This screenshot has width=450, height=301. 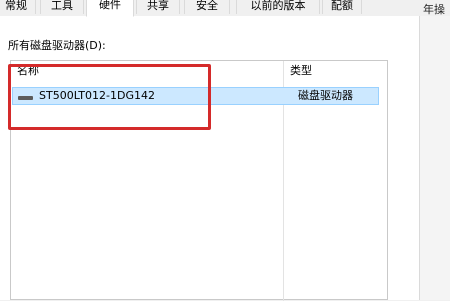 I want to click on drive-type: 磁盘驱动器, so click(x=325, y=95).